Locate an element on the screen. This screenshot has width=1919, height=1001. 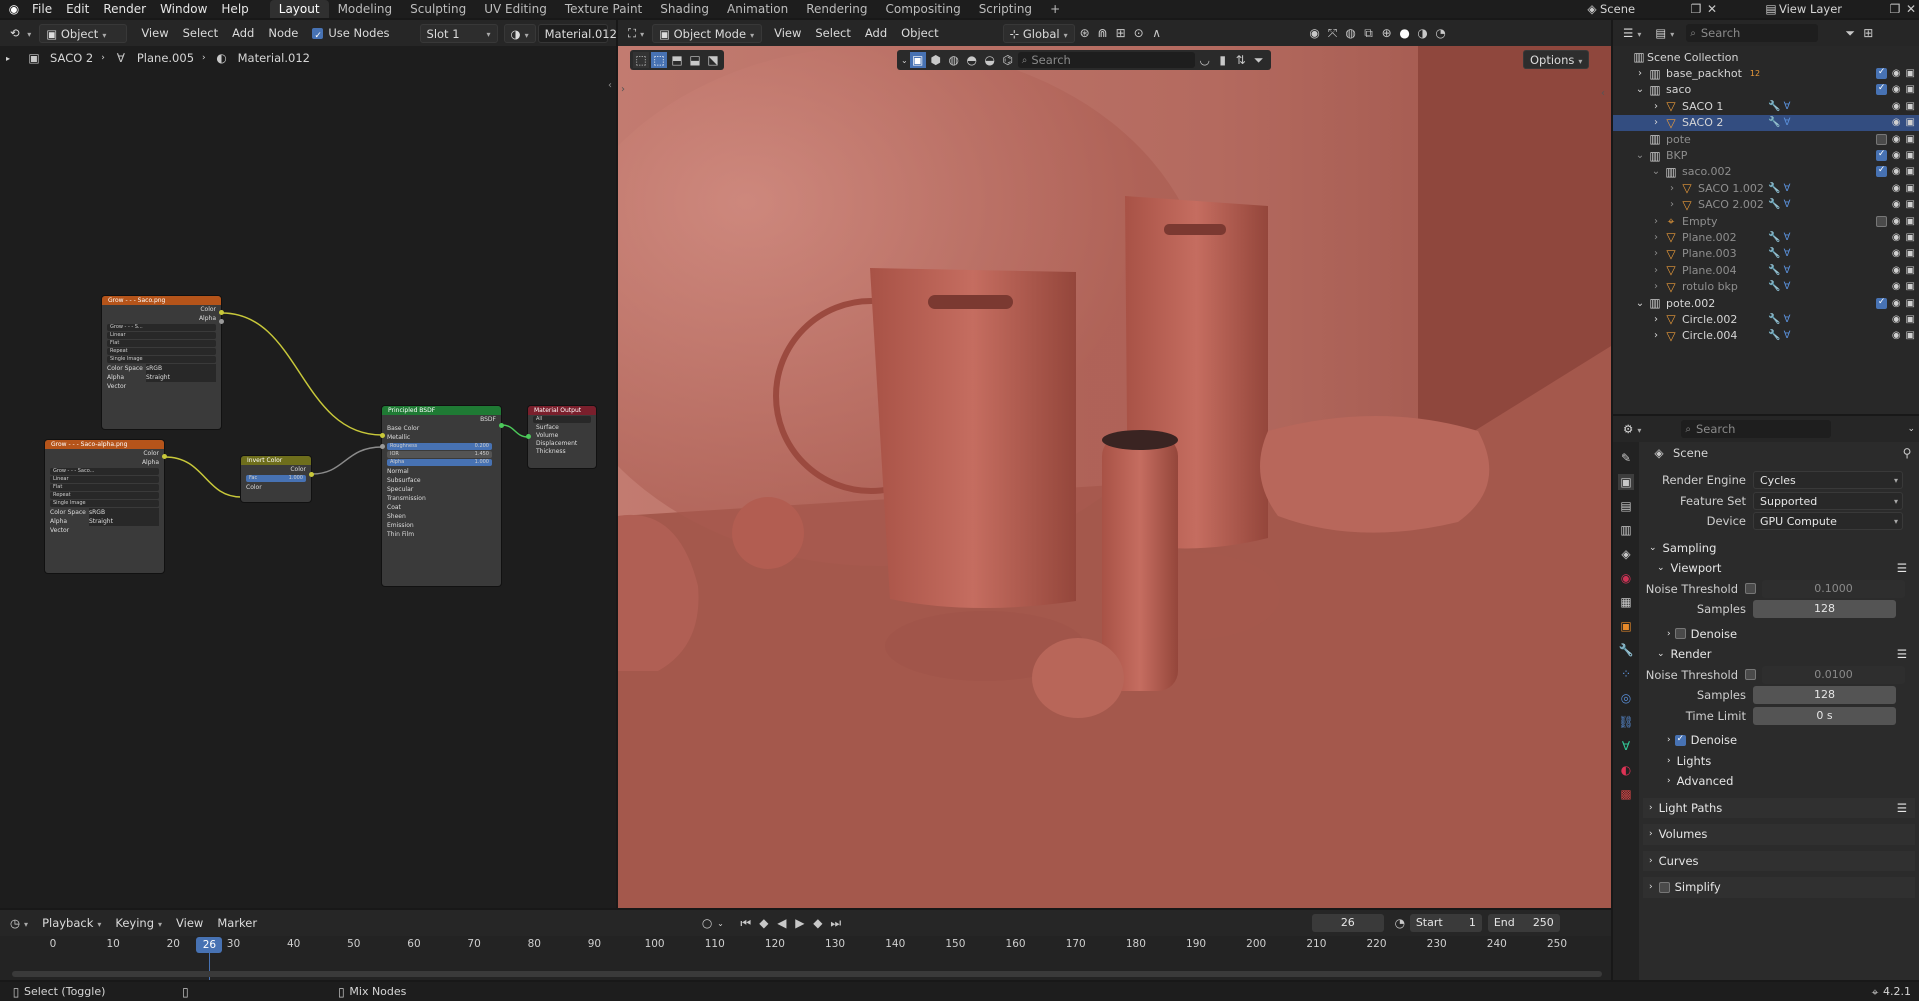
vp-samples-field: 128 is located at coordinates (1824, 609).